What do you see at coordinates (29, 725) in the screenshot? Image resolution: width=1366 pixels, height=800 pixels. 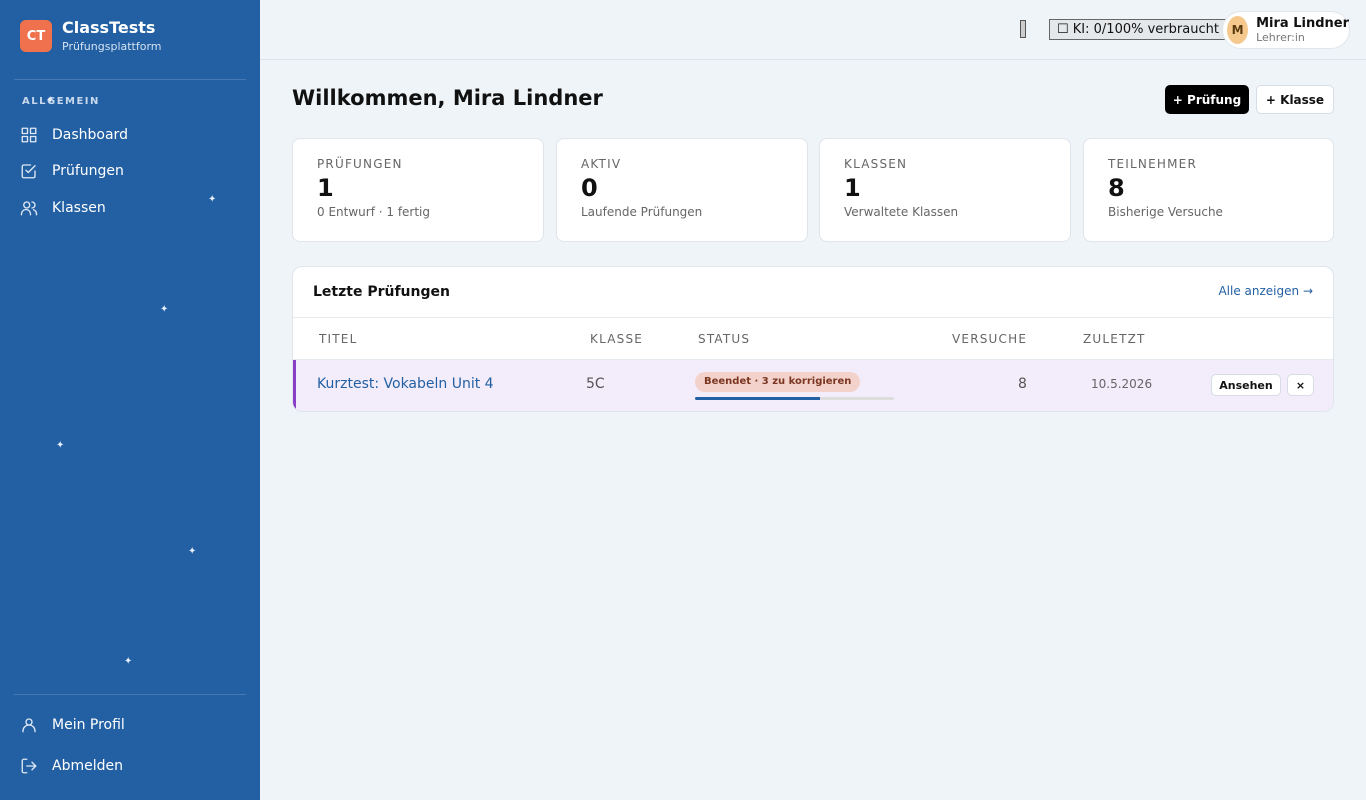 I see `user-icon` at bounding box center [29, 725].